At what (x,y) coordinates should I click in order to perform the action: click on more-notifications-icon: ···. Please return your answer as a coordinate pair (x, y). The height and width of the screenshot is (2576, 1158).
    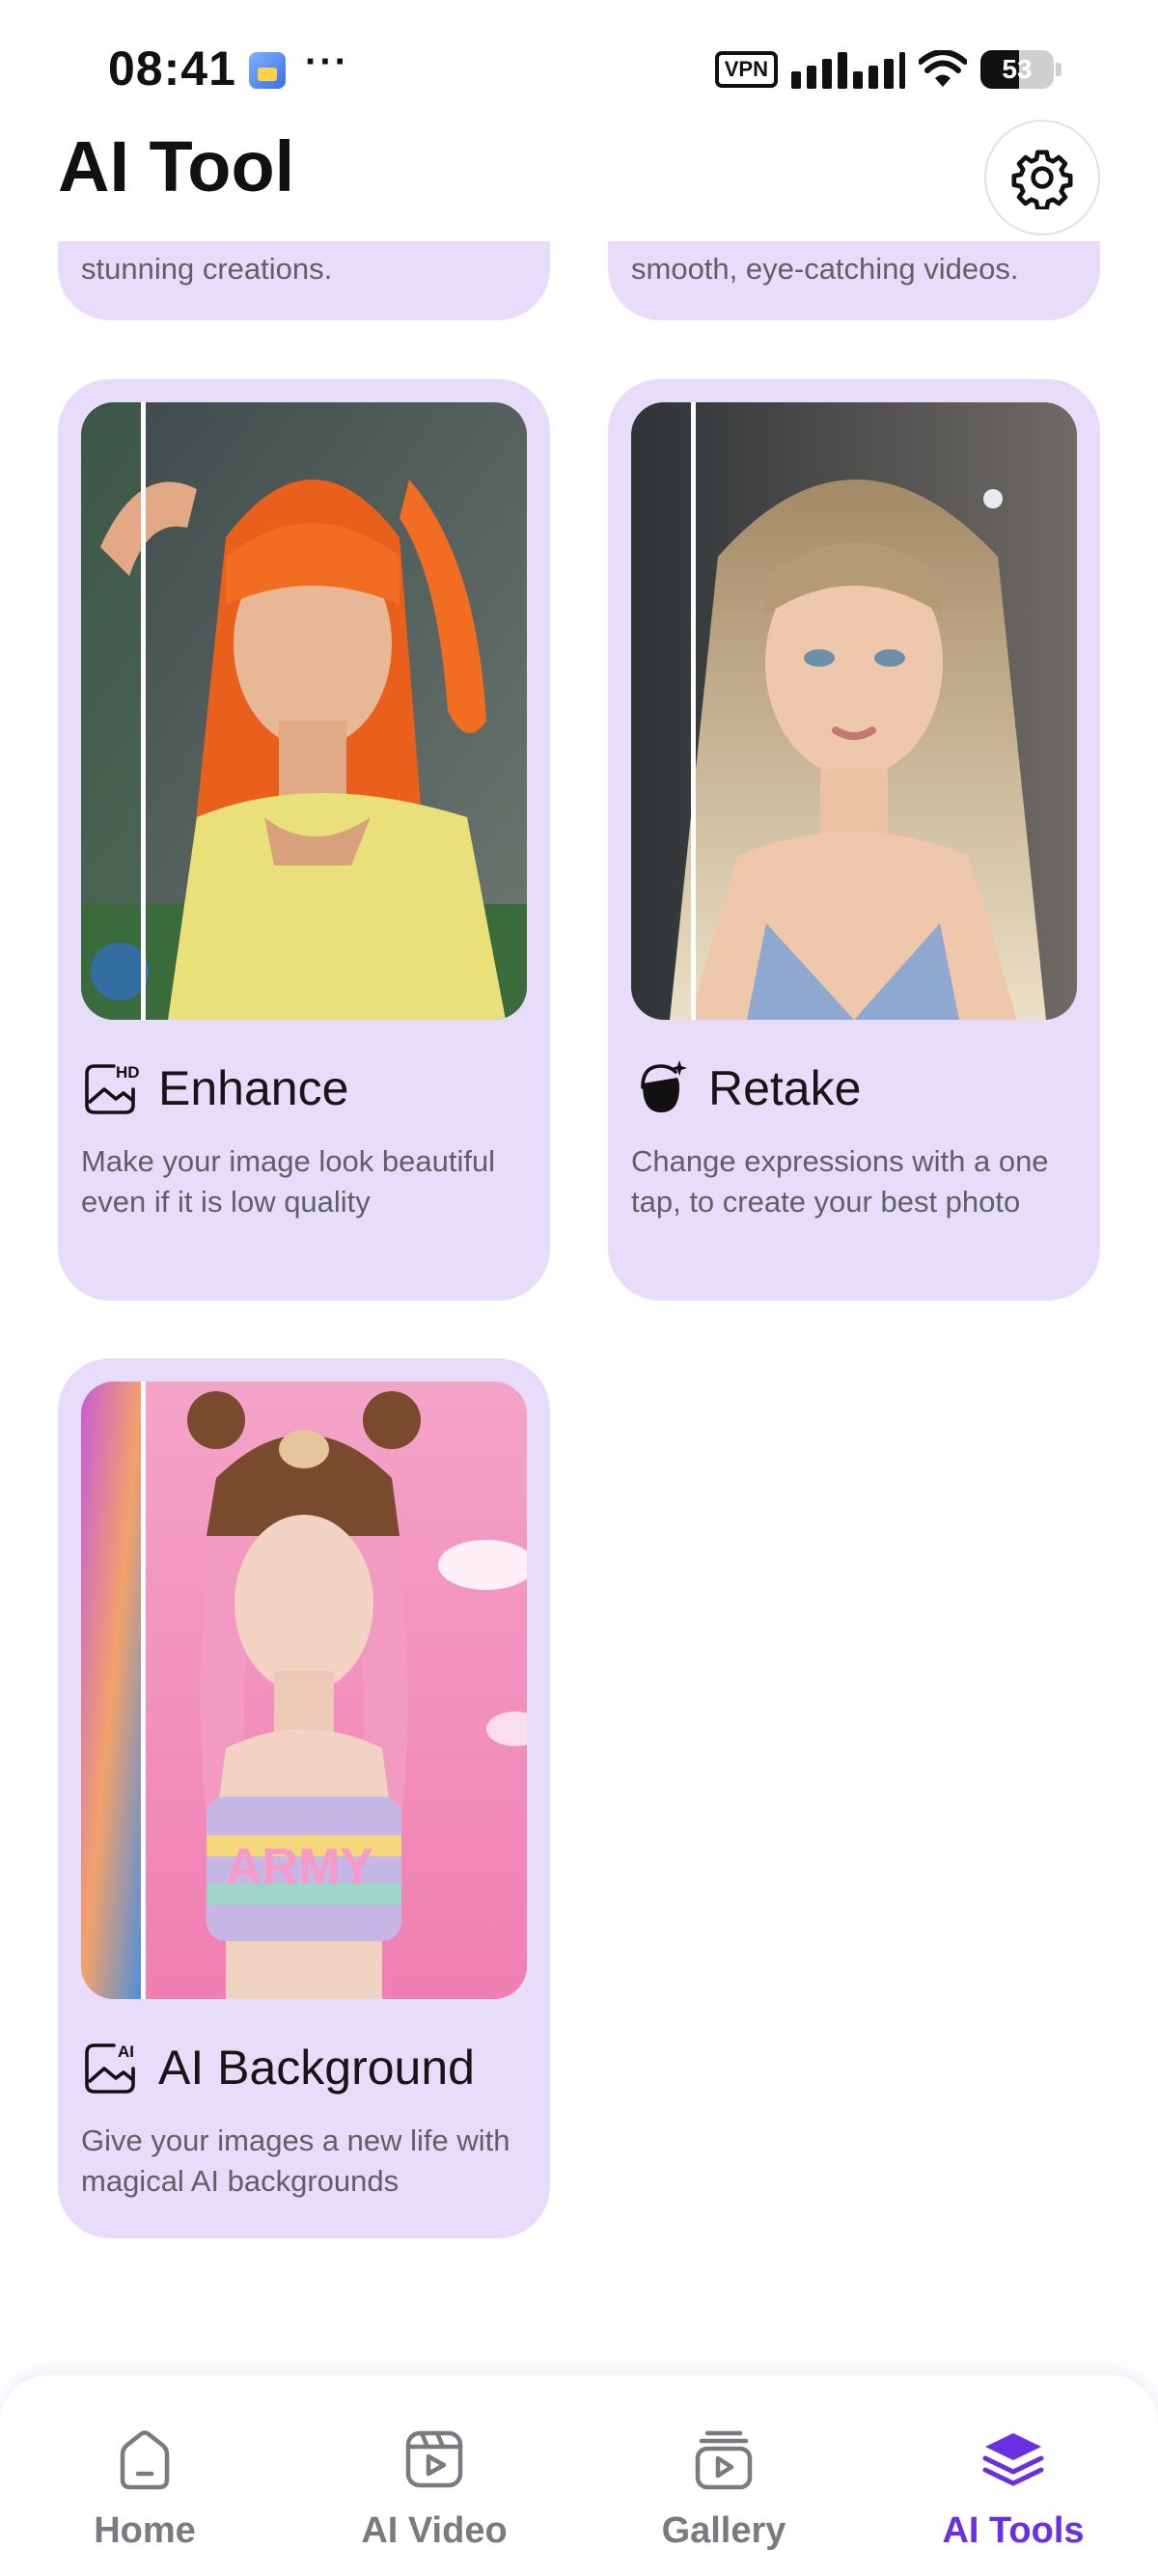
    Looking at the image, I should click on (327, 62).